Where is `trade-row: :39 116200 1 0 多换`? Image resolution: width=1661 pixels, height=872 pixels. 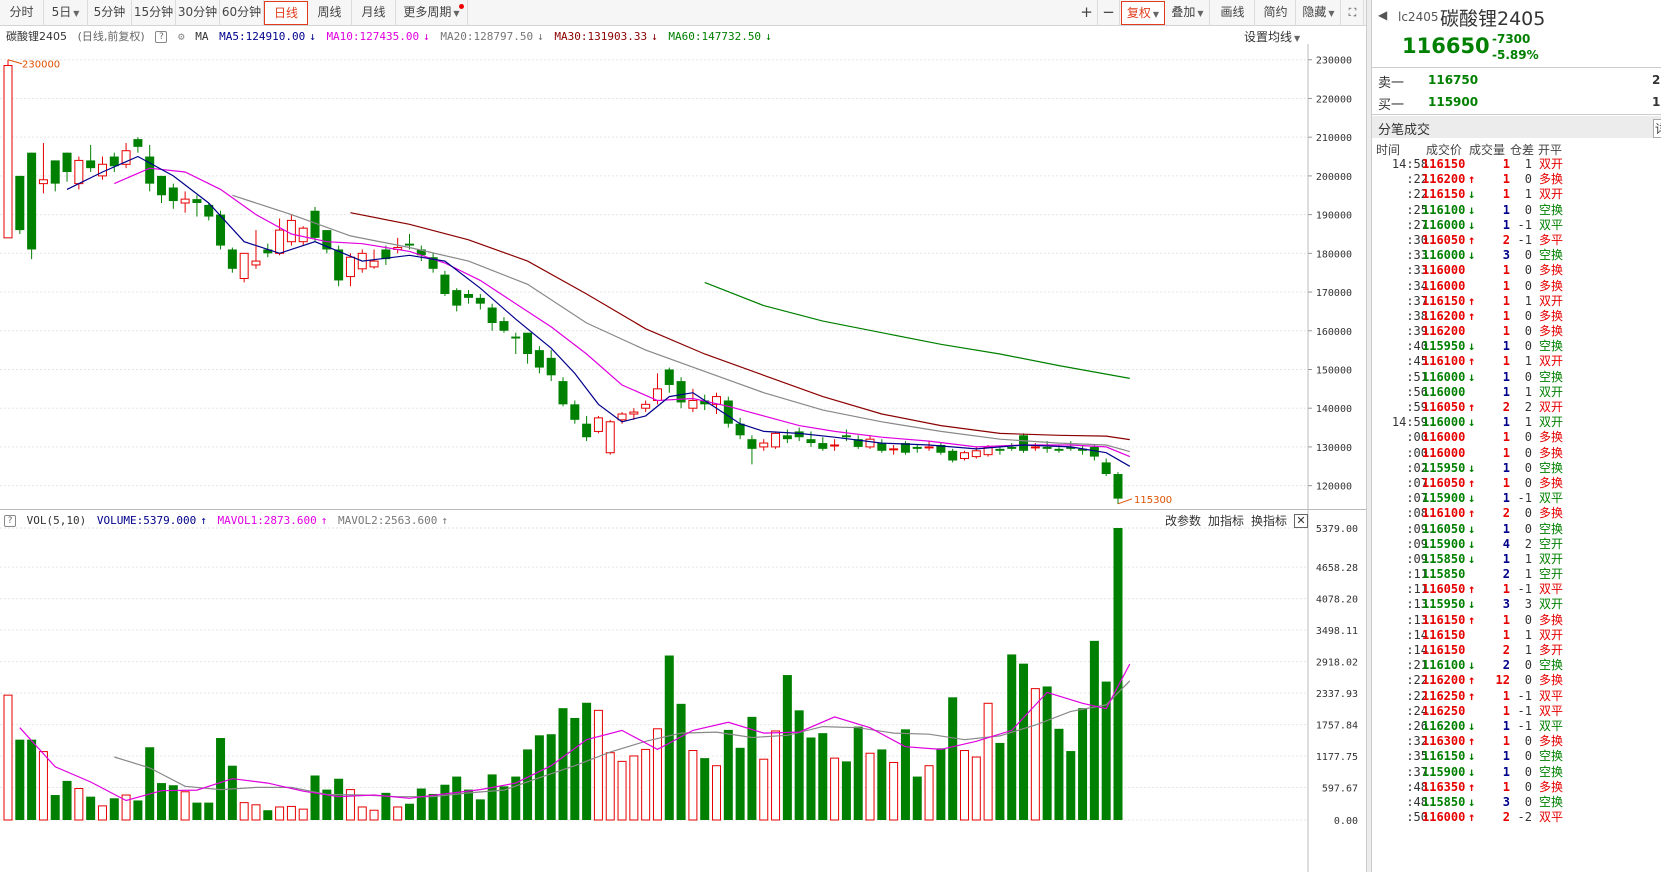 trade-row: :39 116200 1 0 多换 is located at coordinates (1516, 331).